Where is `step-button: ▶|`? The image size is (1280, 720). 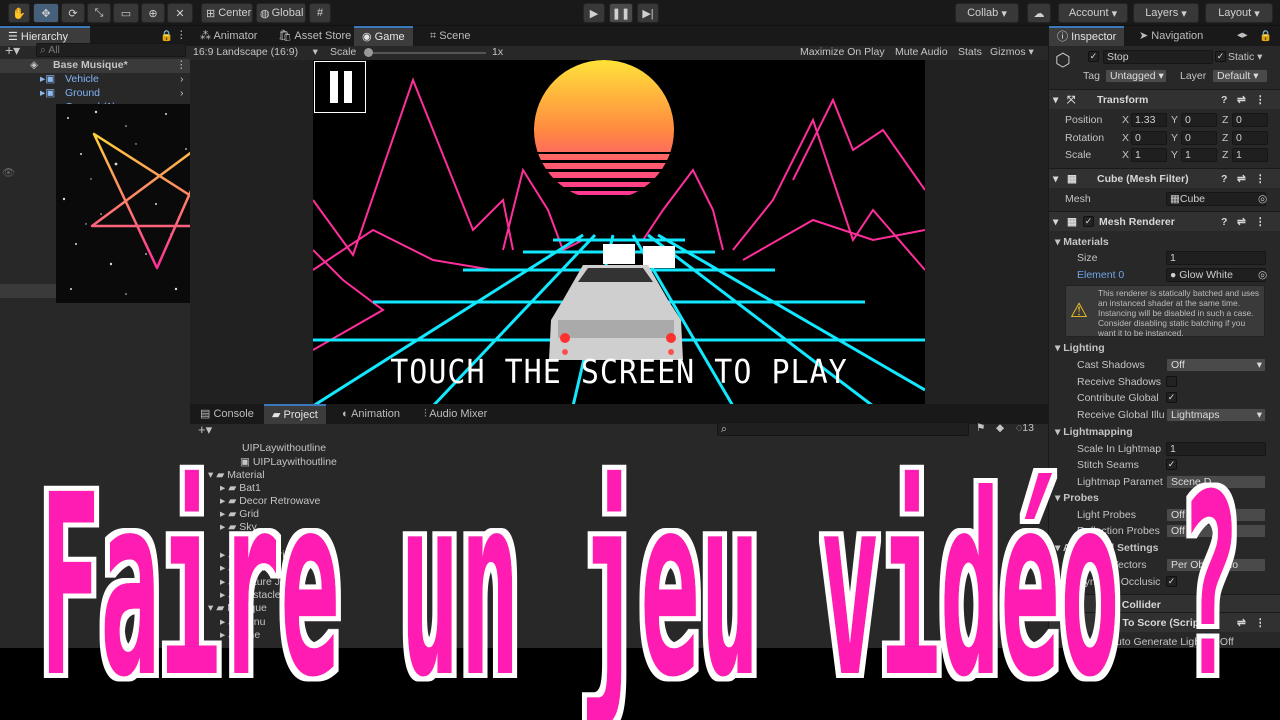 step-button: ▶| is located at coordinates (648, 13).